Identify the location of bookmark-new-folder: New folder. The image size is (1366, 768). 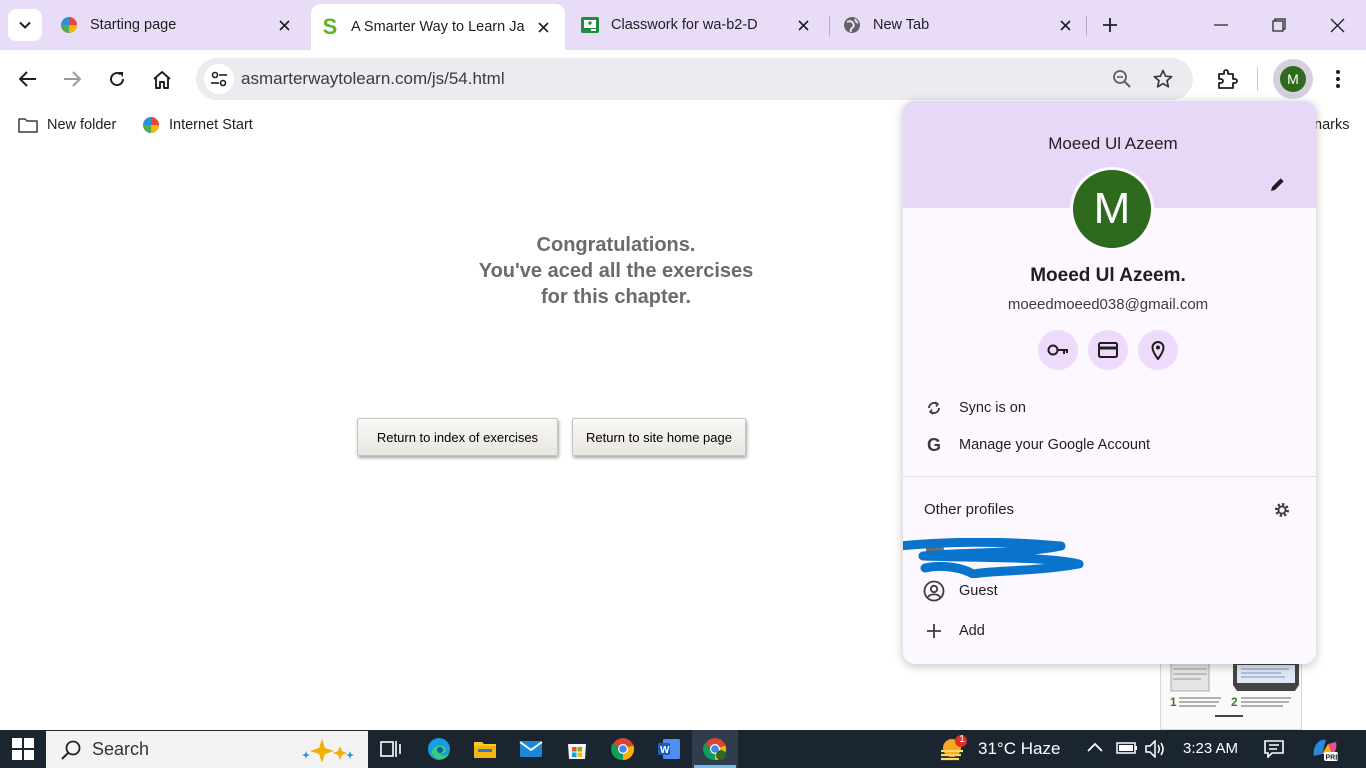
(67, 125).